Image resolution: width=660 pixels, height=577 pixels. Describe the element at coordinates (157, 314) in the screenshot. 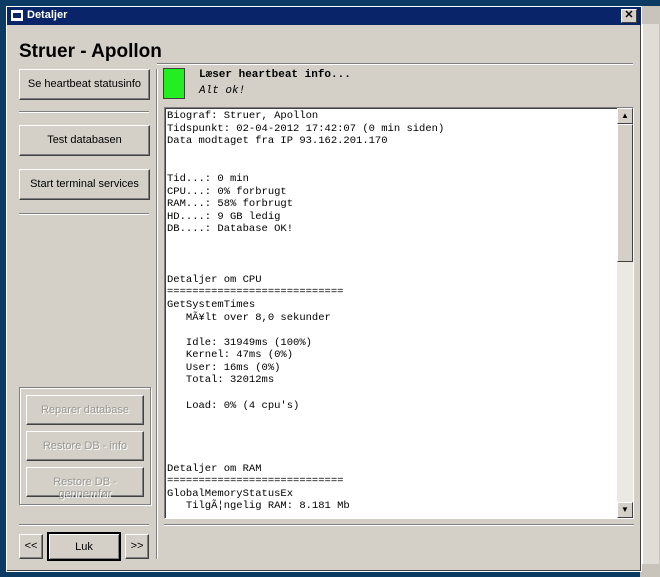

I see `vertical-divider` at that location.